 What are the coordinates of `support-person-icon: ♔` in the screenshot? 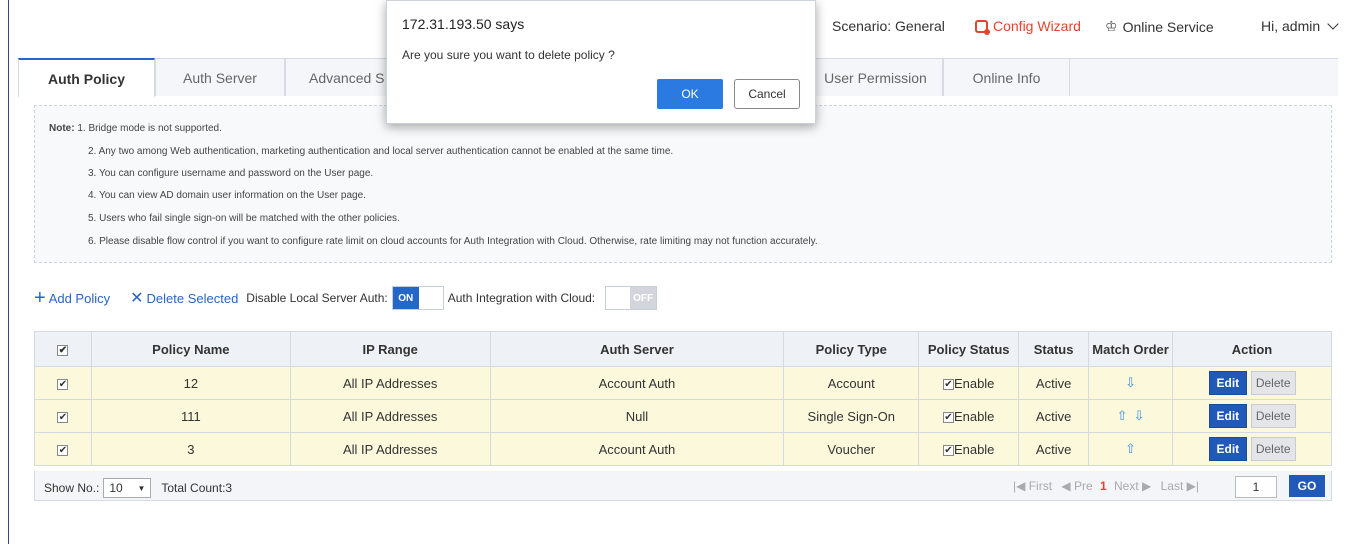 It's located at (1111, 26).